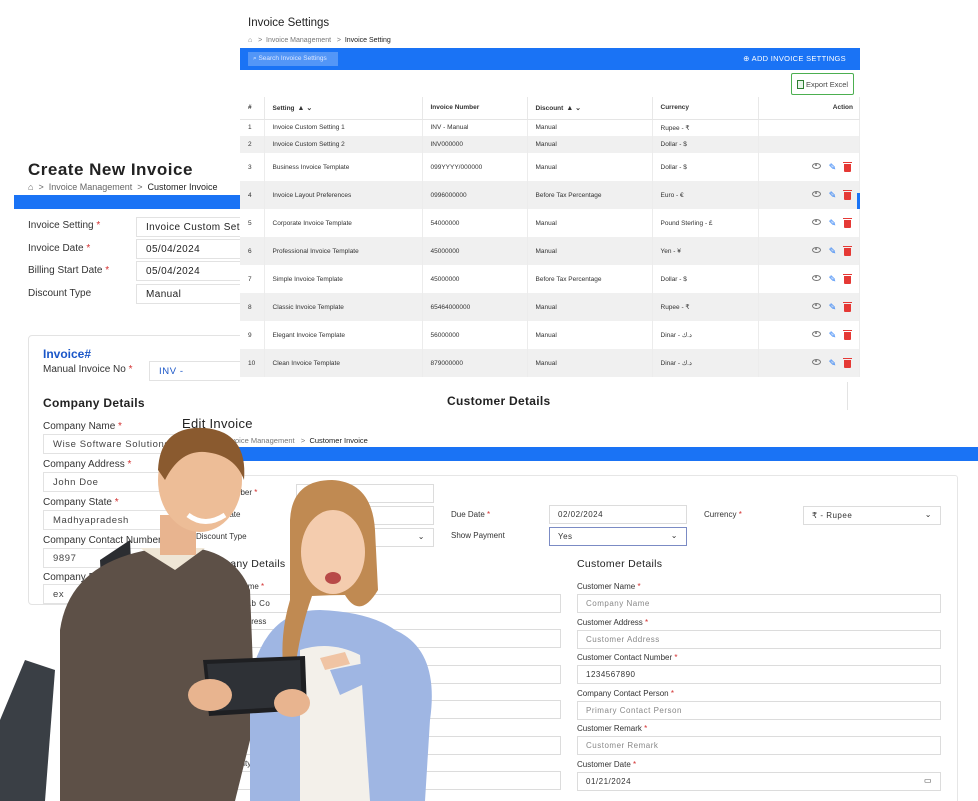  What do you see at coordinates (759, 603) in the screenshot?
I see `customer-field-input: Company Name` at bounding box center [759, 603].